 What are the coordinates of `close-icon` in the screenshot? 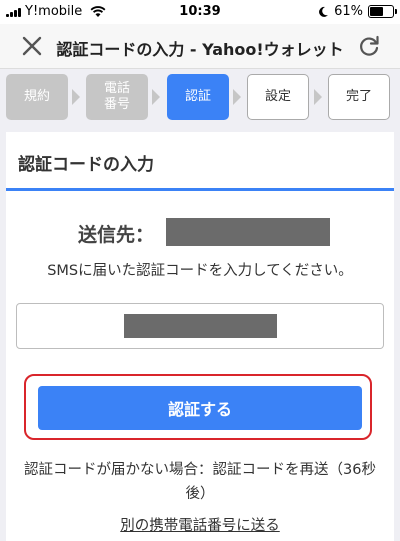 It's located at (32, 46).